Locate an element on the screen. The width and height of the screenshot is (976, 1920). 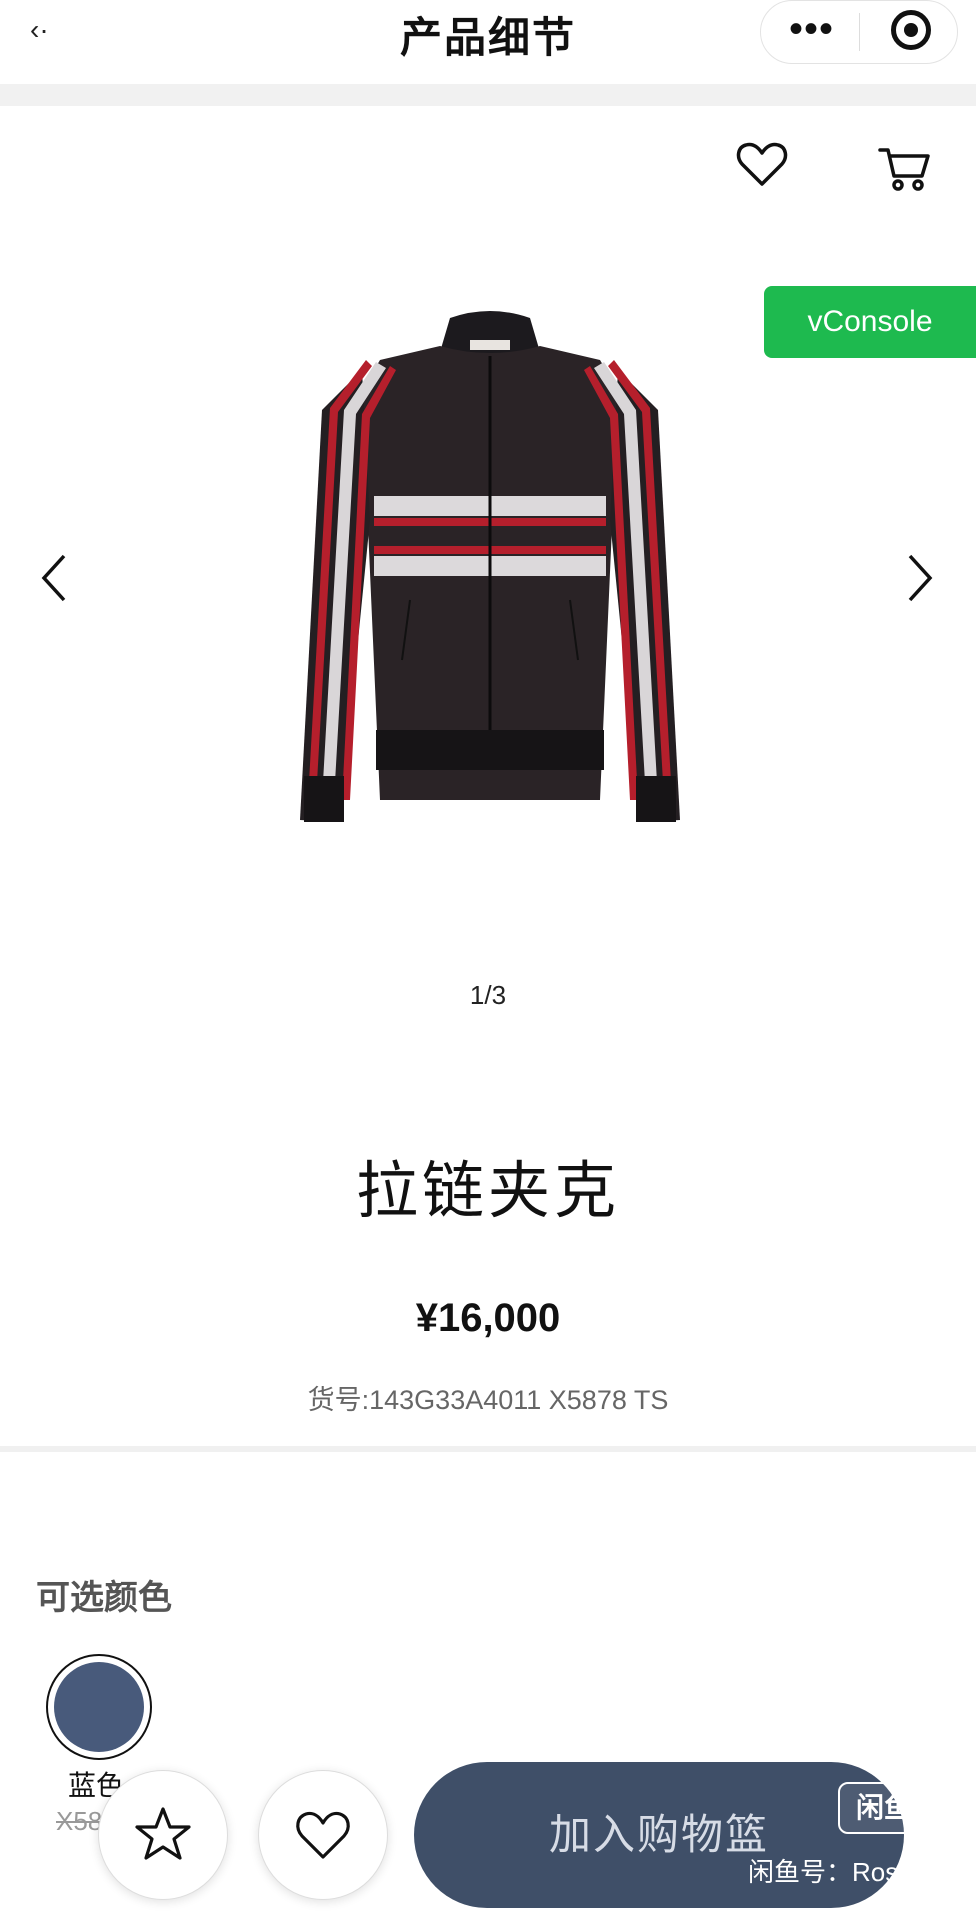
color-options-heading: 可选颜色 is located at coordinates (104, 1598).